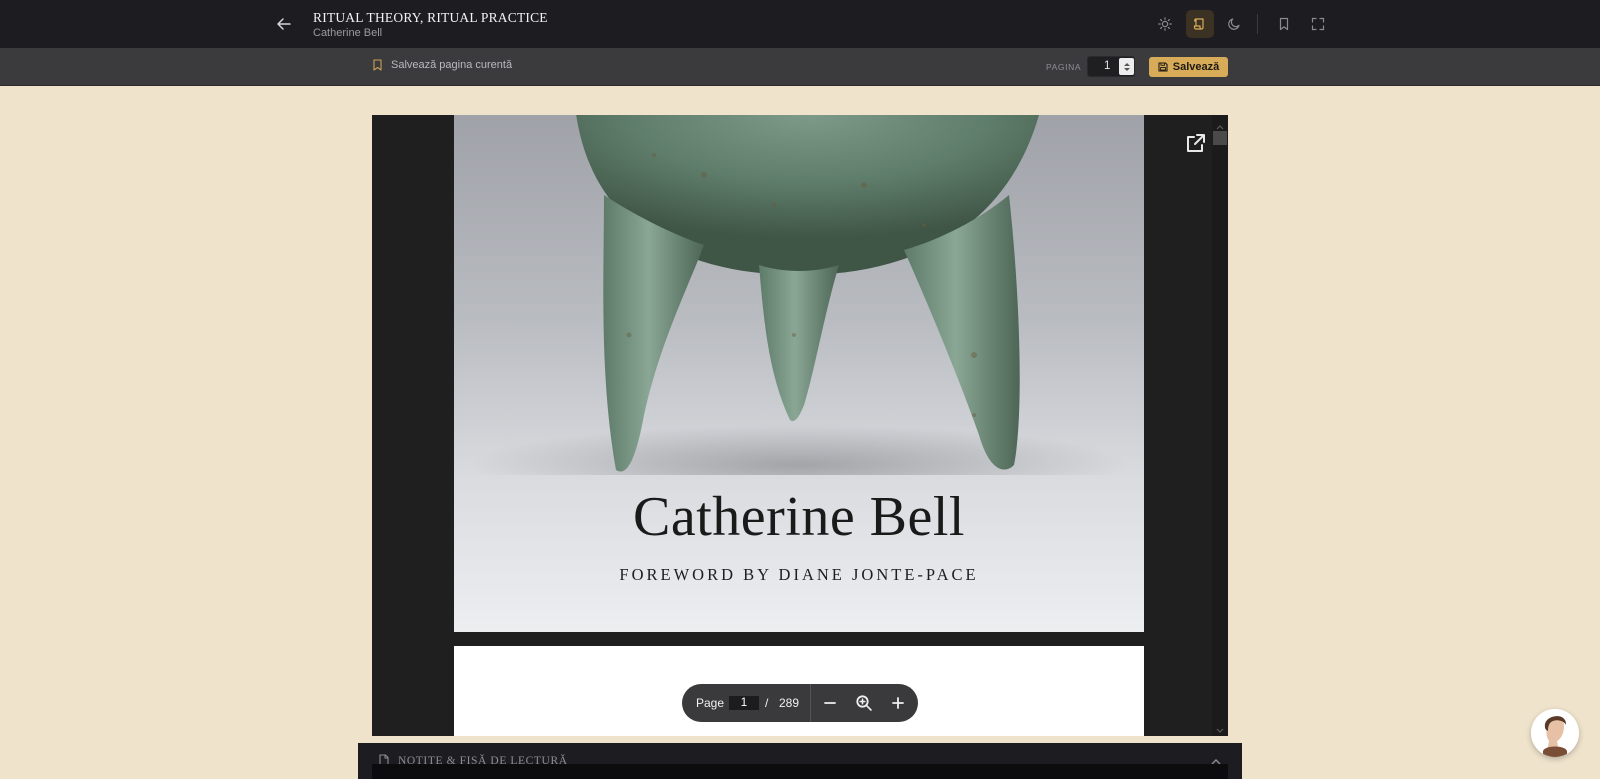 This screenshot has width=1600, height=779. I want to click on scrollbar-track, so click(1220, 425).